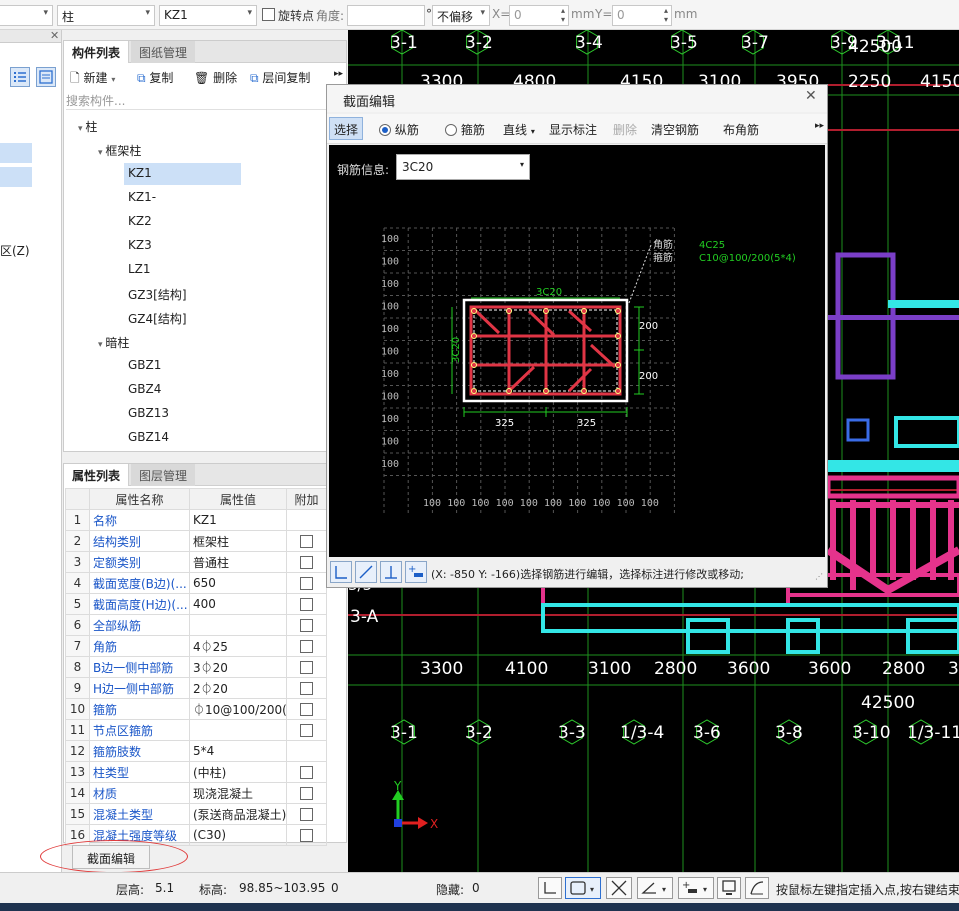 The height and width of the screenshot is (911, 959). What do you see at coordinates (346, 128) in the screenshot?
I see `select-tool-button: 选择` at bounding box center [346, 128].